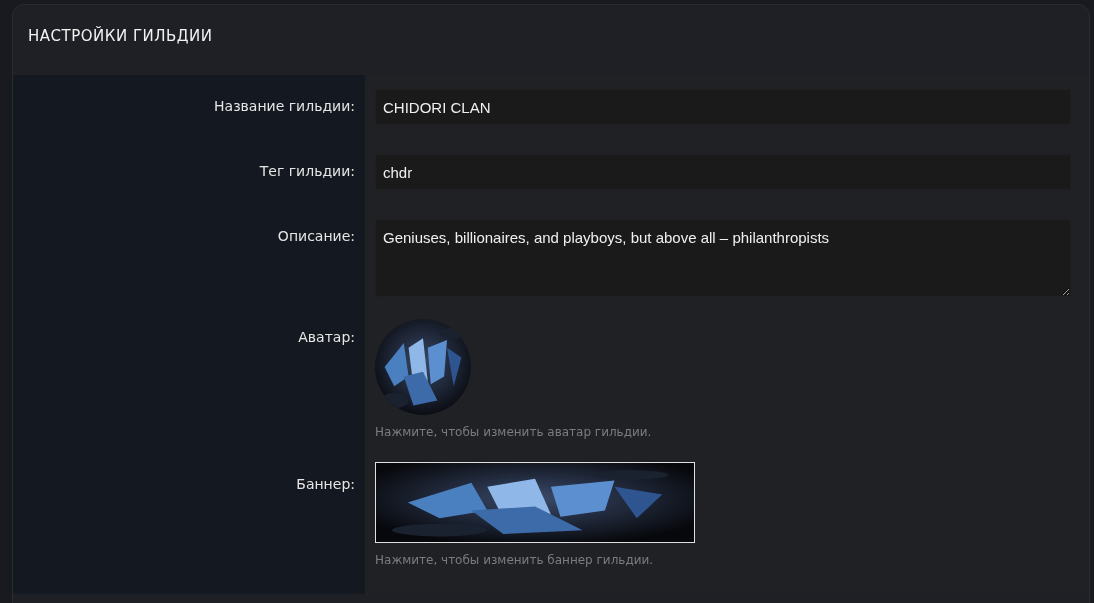  What do you see at coordinates (723, 107) in the screenshot?
I see `text-field: CHIDORI CLAN` at bounding box center [723, 107].